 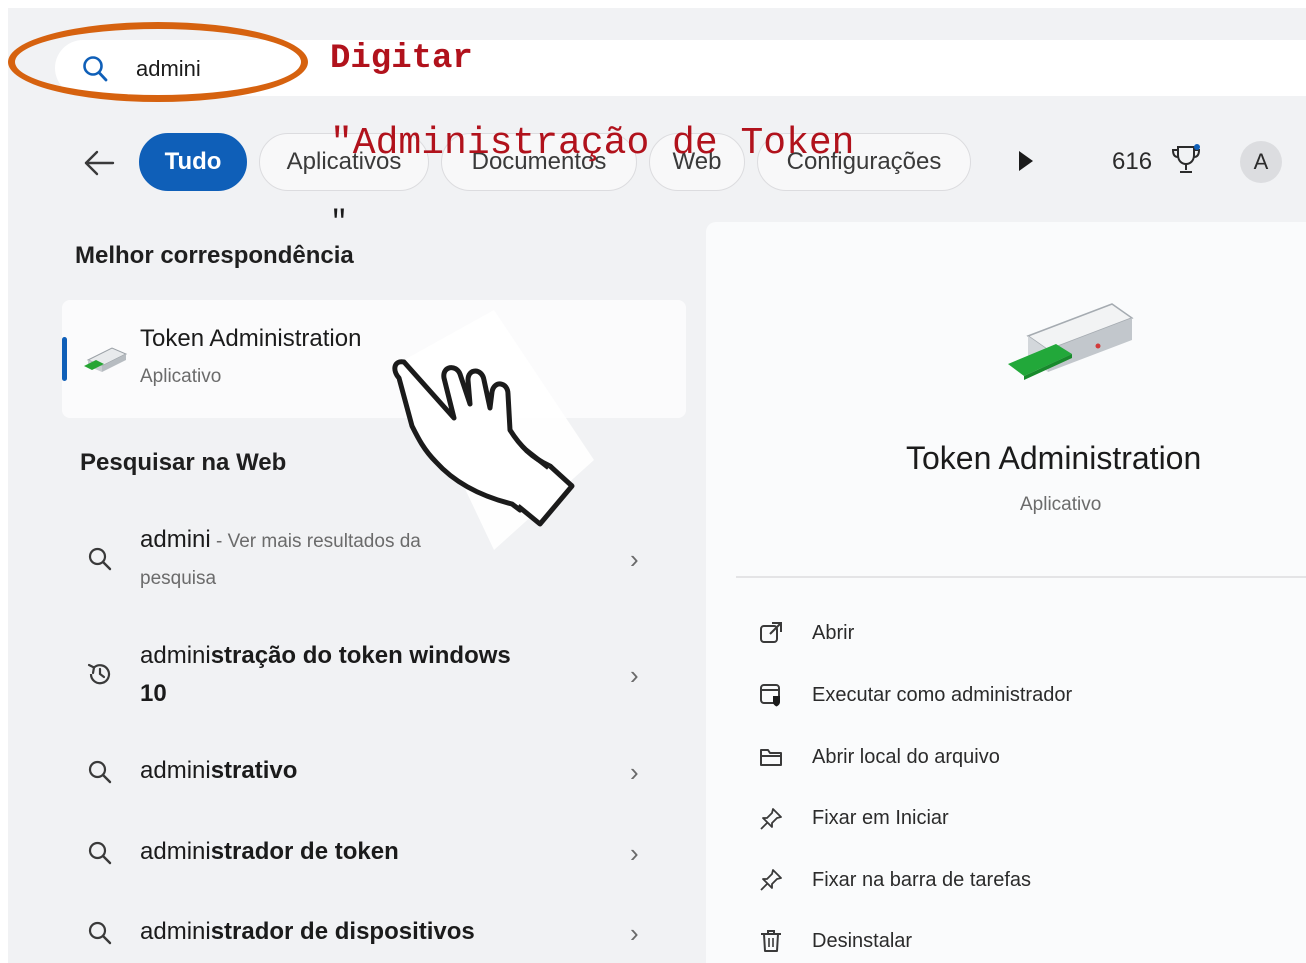 What do you see at coordinates (360, 655) in the screenshot?
I see `web-result-bold: stração do token windows` at bounding box center [360, 655].